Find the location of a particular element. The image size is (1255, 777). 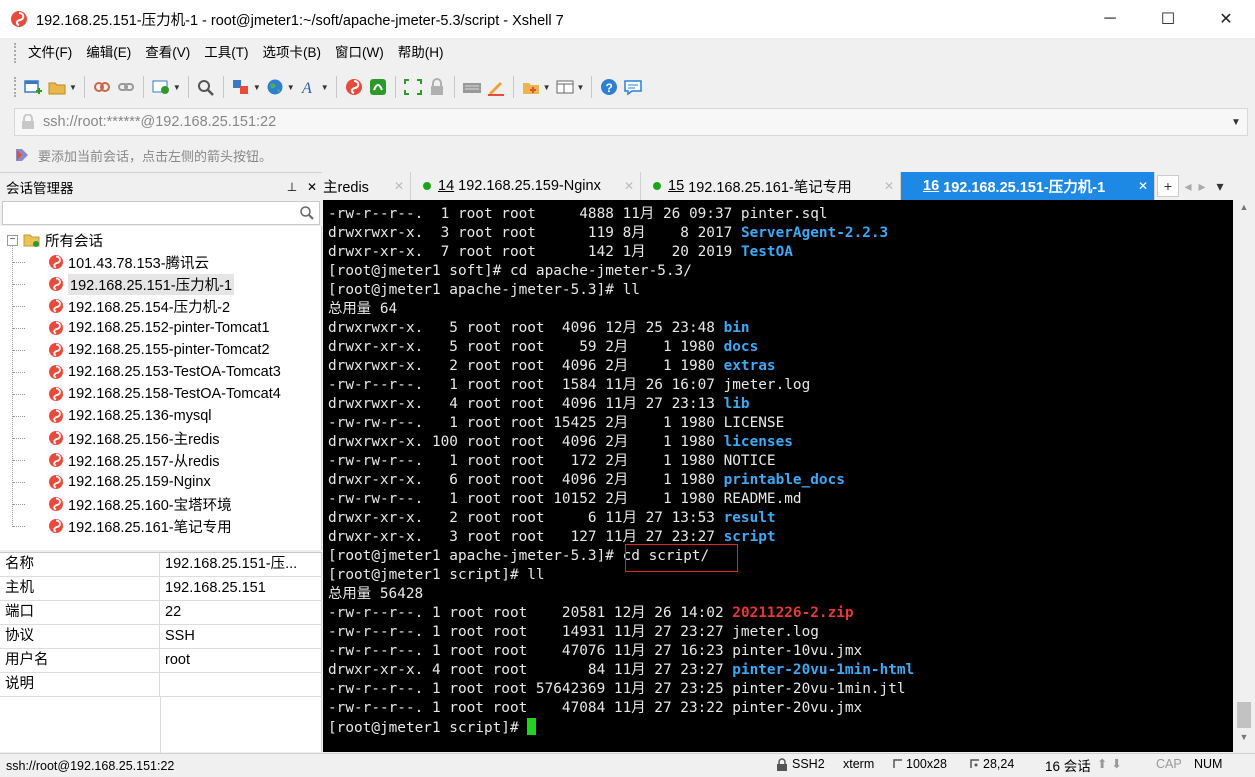

terminal-text: [root@jmeter1 script]# ll is located at coordinates (436, 575).